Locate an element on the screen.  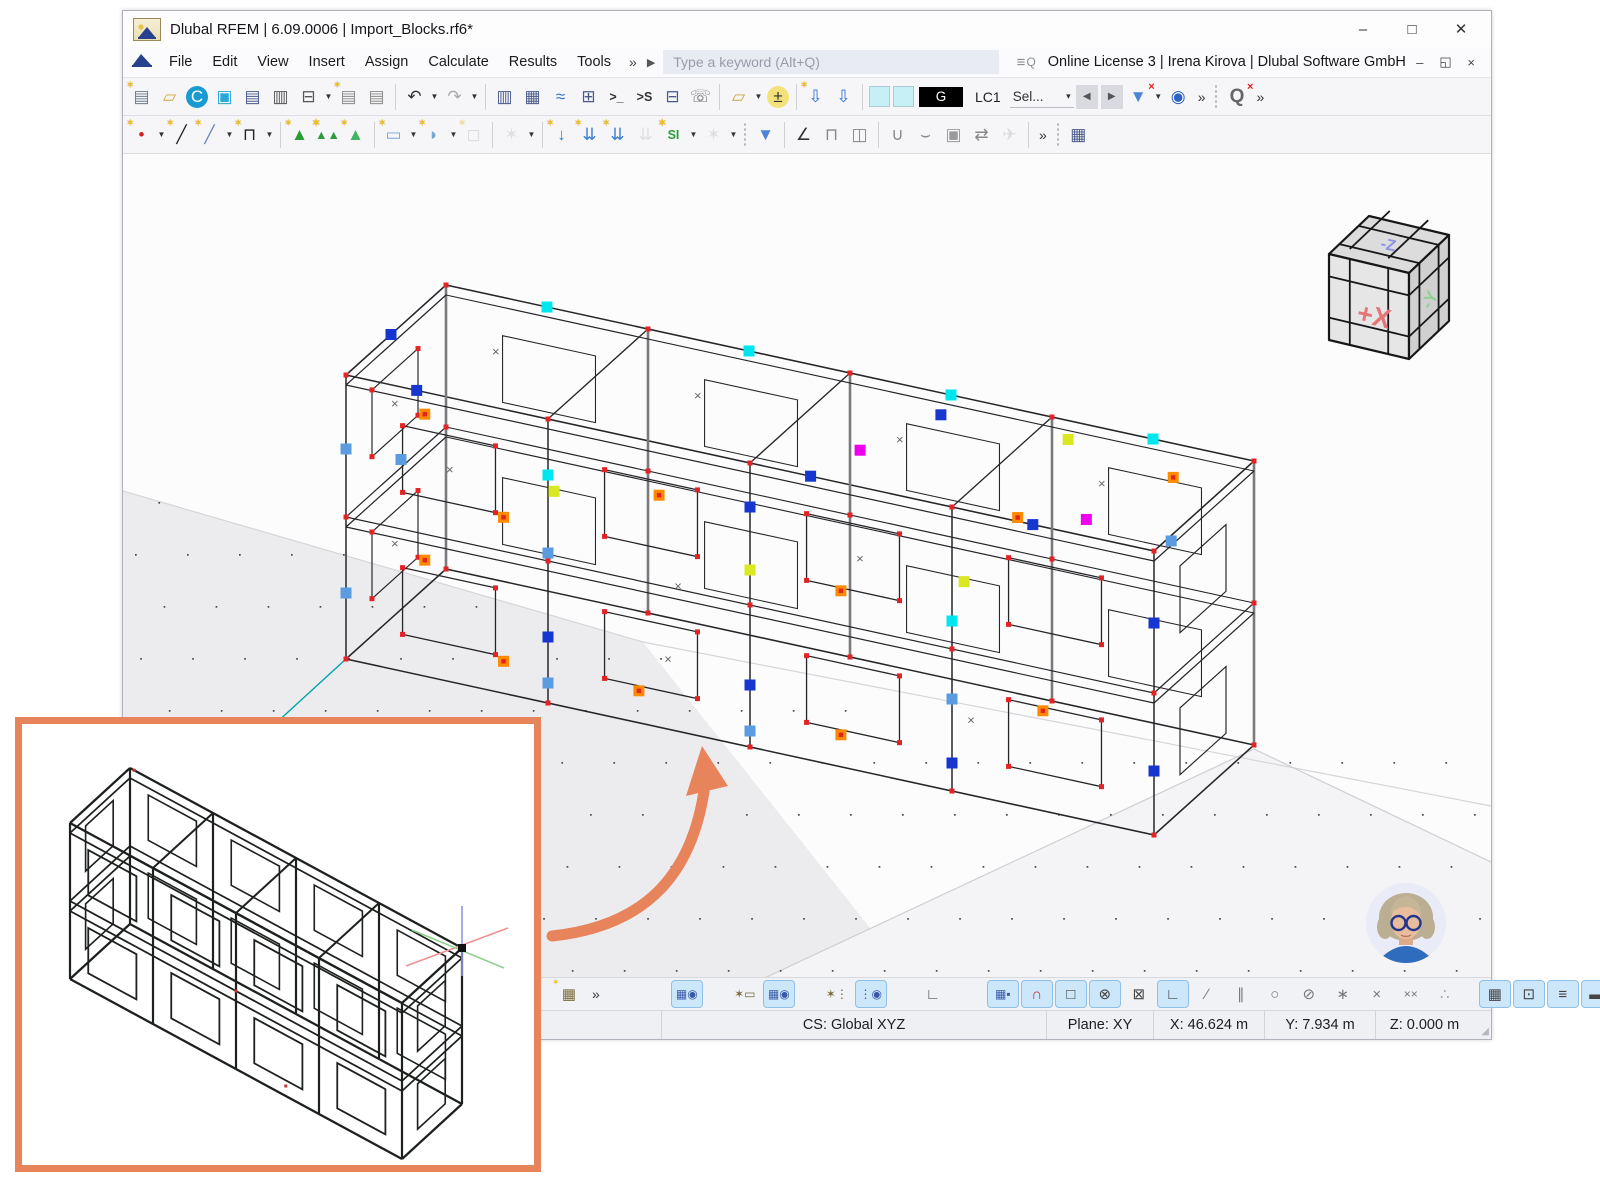
new-line-support-icon: ▲ ✶ is located at coordinates (354, 133).